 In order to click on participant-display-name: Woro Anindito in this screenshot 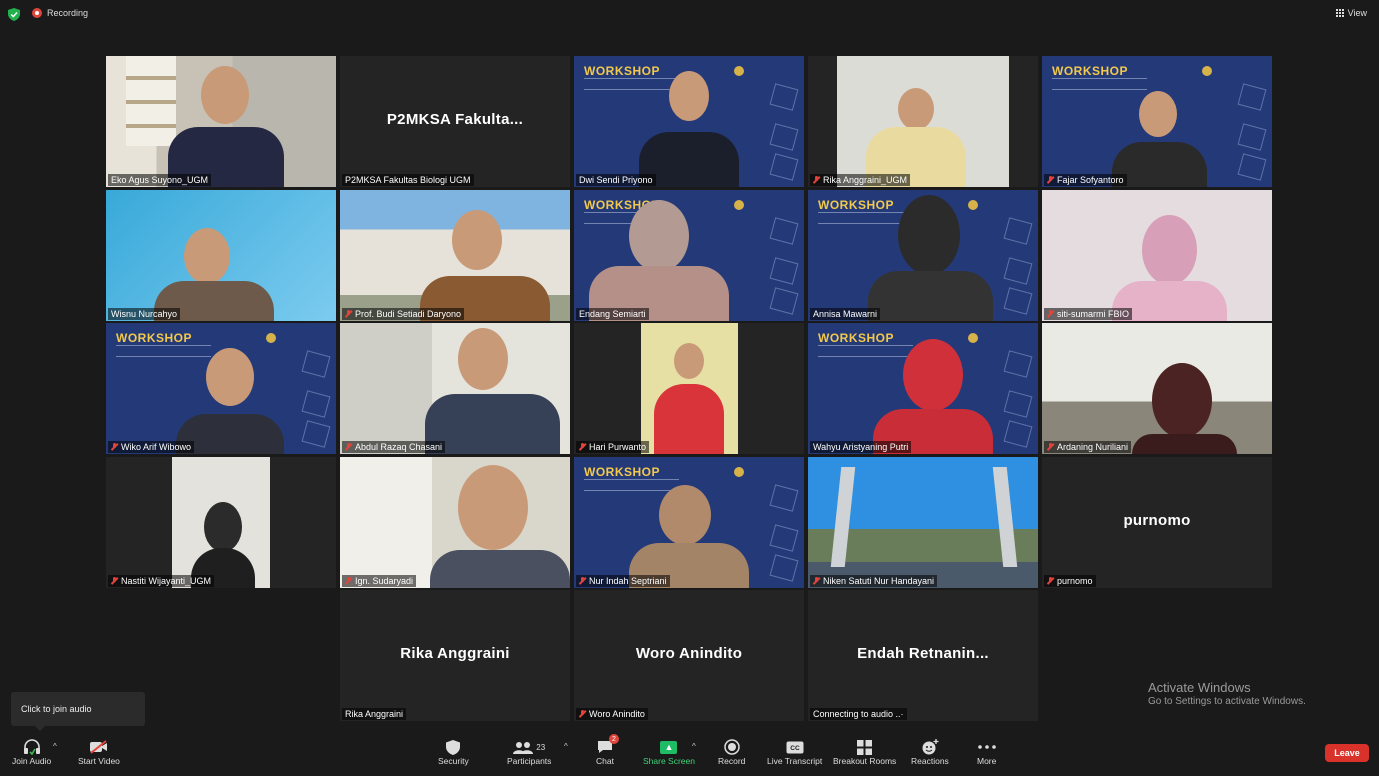, I will do `click(689, 653)`.